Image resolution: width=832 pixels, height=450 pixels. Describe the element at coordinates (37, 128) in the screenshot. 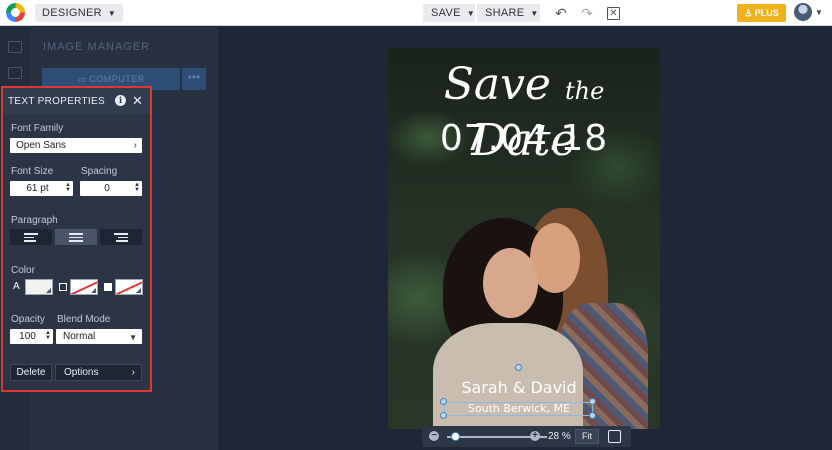

I see `font-family-label: Font Family` at that location.